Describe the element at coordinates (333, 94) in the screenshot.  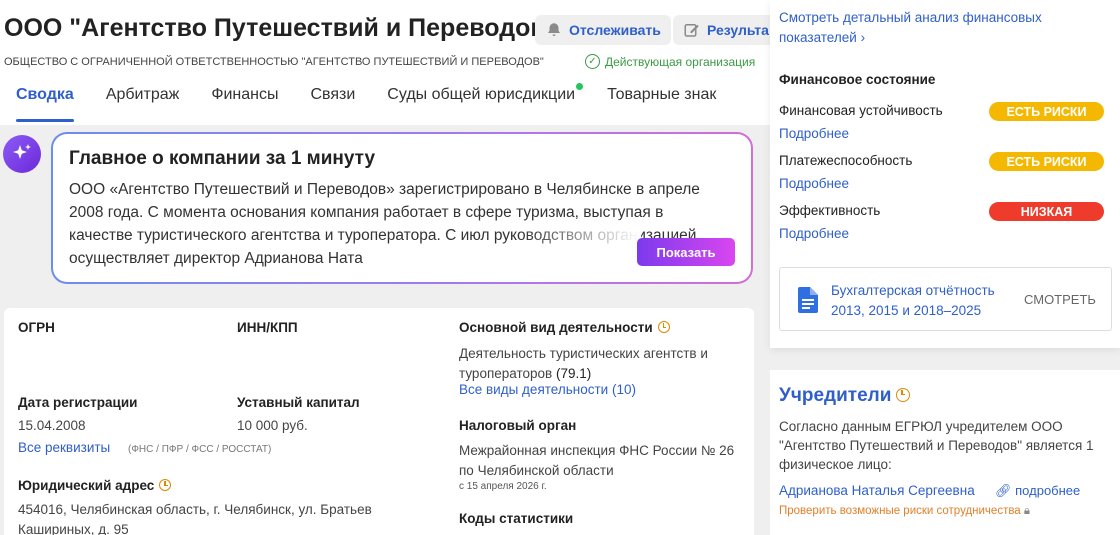
I see `tab-connections-label: Связи` at that location.